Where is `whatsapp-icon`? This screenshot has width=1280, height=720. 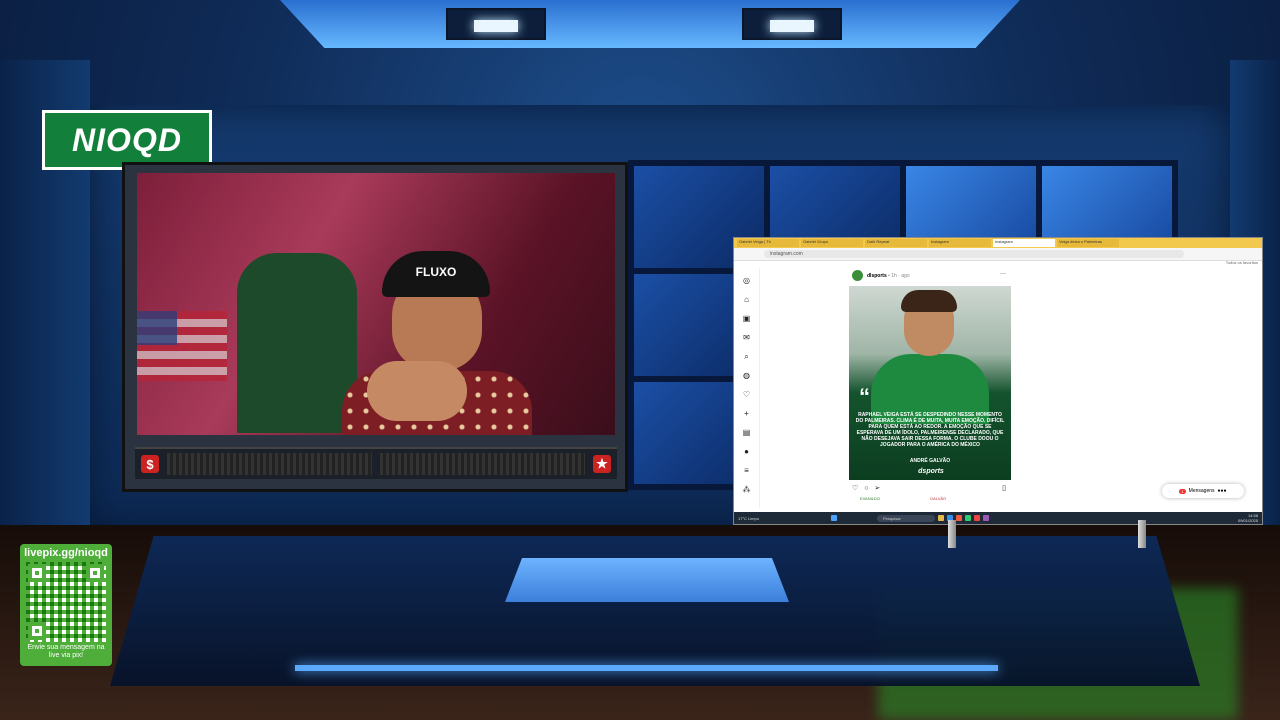
whatsapp-icon is located at coordinates (968, 518).